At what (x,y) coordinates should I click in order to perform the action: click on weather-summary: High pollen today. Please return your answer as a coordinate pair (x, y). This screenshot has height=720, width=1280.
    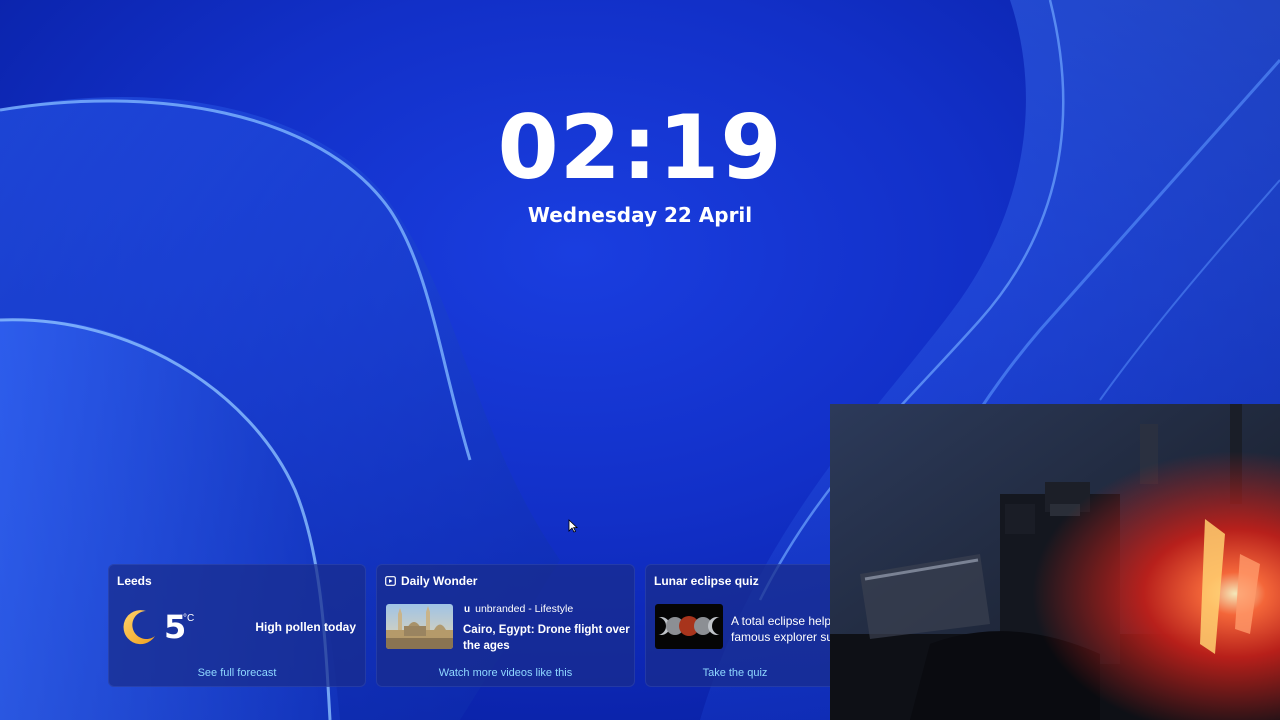
    Looking at the image, I should click on (305, 627).